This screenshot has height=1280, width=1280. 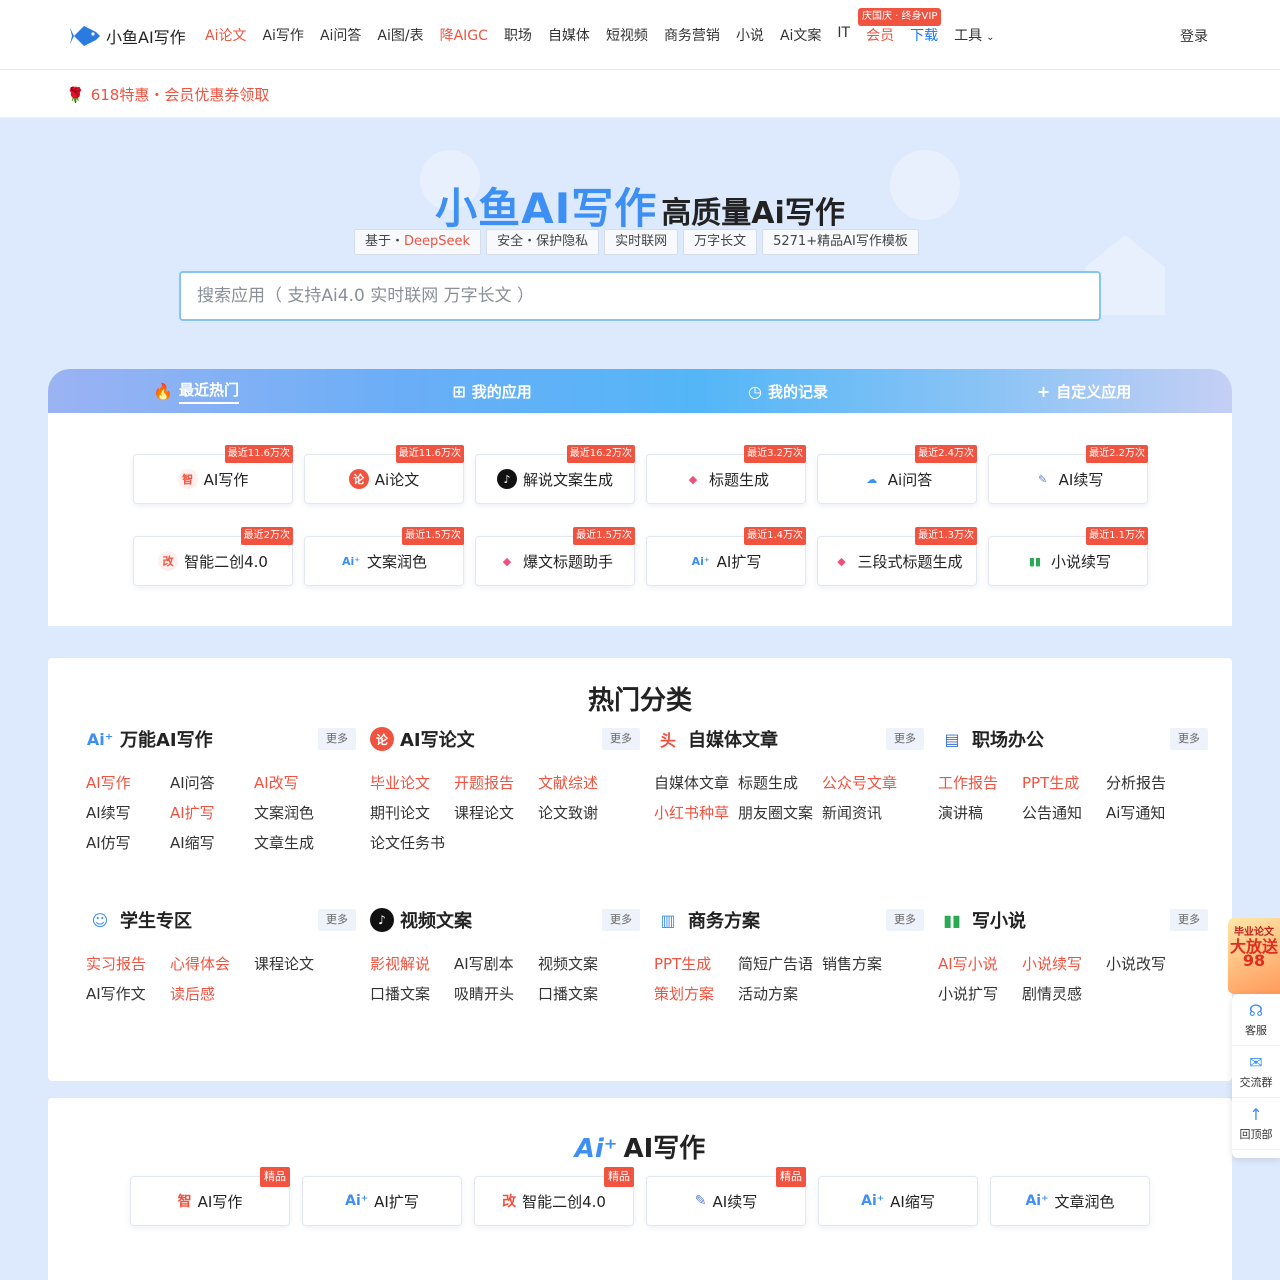 What do you see at coordinates (496, 963) in the screenshot?
I see `category-link: AI写剧本` at bounding box center [496, 963].